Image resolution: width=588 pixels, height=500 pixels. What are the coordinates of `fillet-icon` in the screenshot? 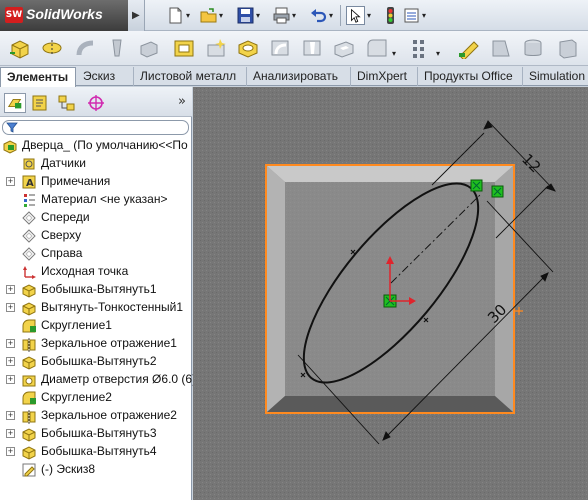 It's located at (377, 48).